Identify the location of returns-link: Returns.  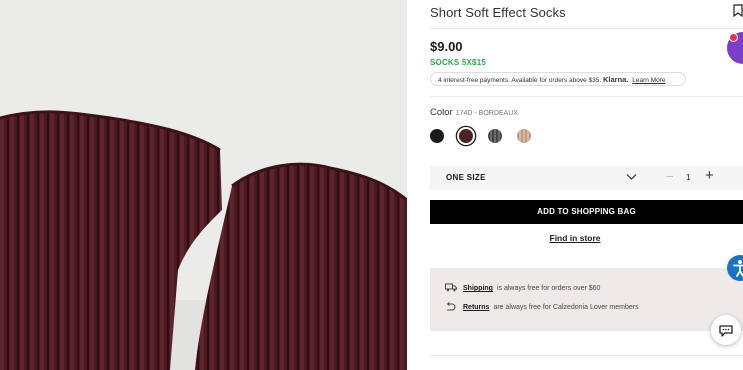
(476, 307).